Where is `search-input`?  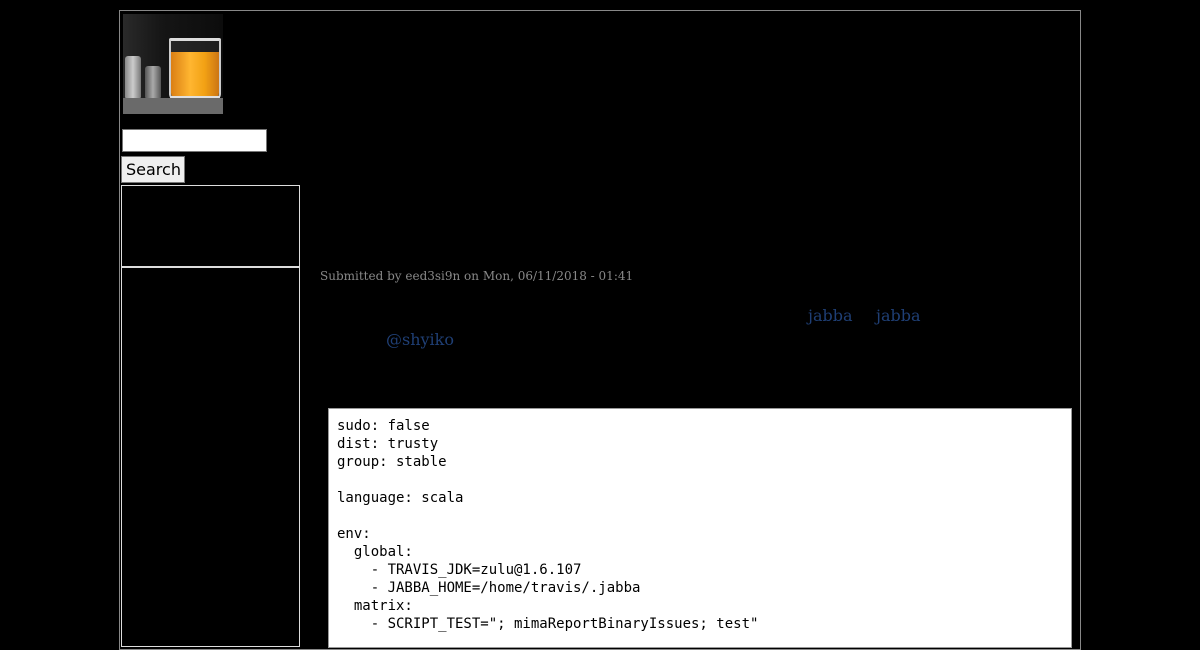 search-input is located at coordinates (194, 140).